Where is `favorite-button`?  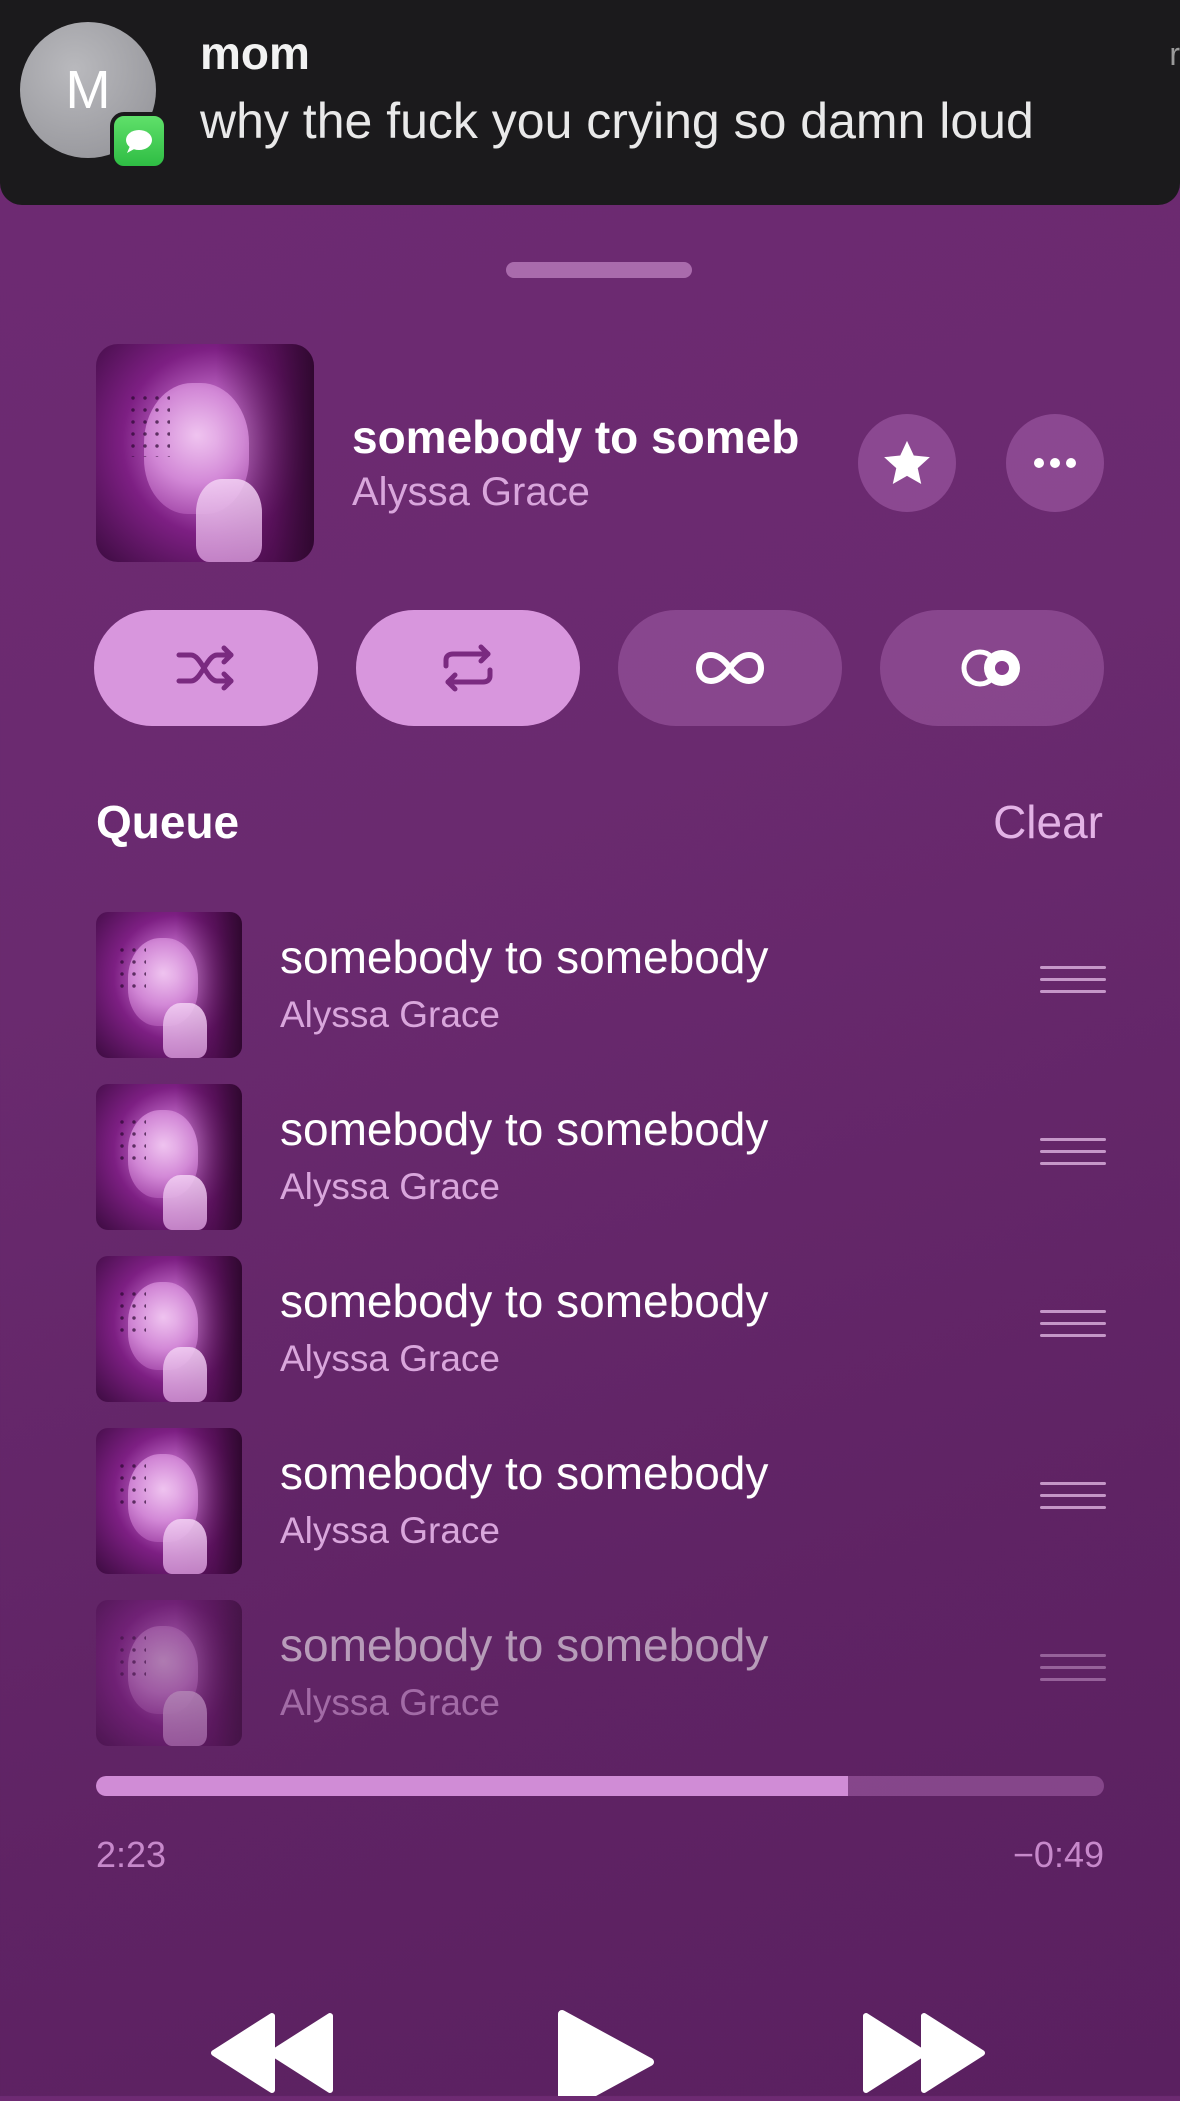 favorite-button is located at coordinates (907, 463).